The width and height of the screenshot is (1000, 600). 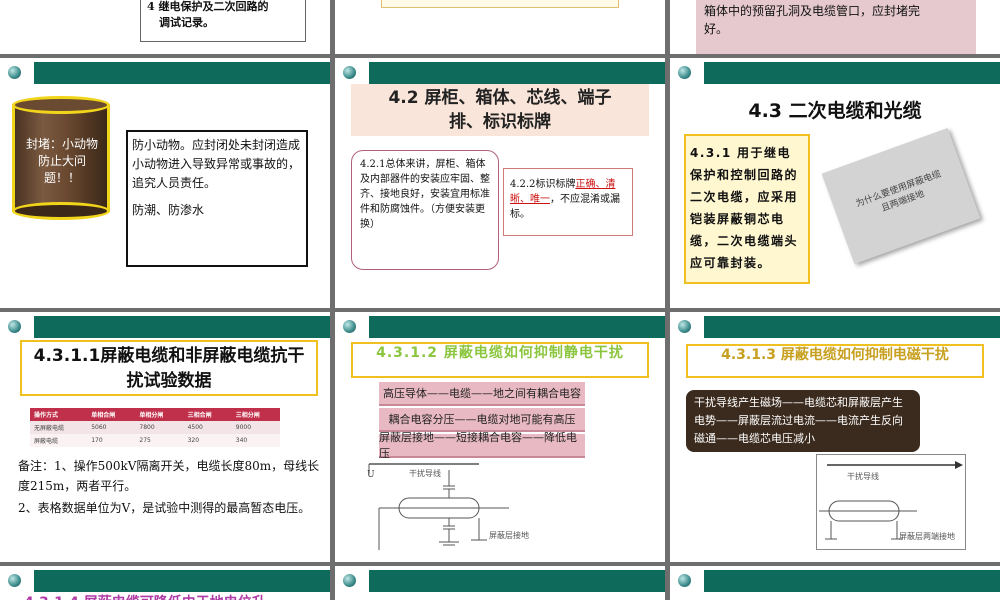 What do you see at coordinates (169, 368) in the screenshot?
I see `slide-title: 4.3.1.1屏蔽电缆和非屏蔽电缆抗干扰试验数据` at bounding box center [169, 368].